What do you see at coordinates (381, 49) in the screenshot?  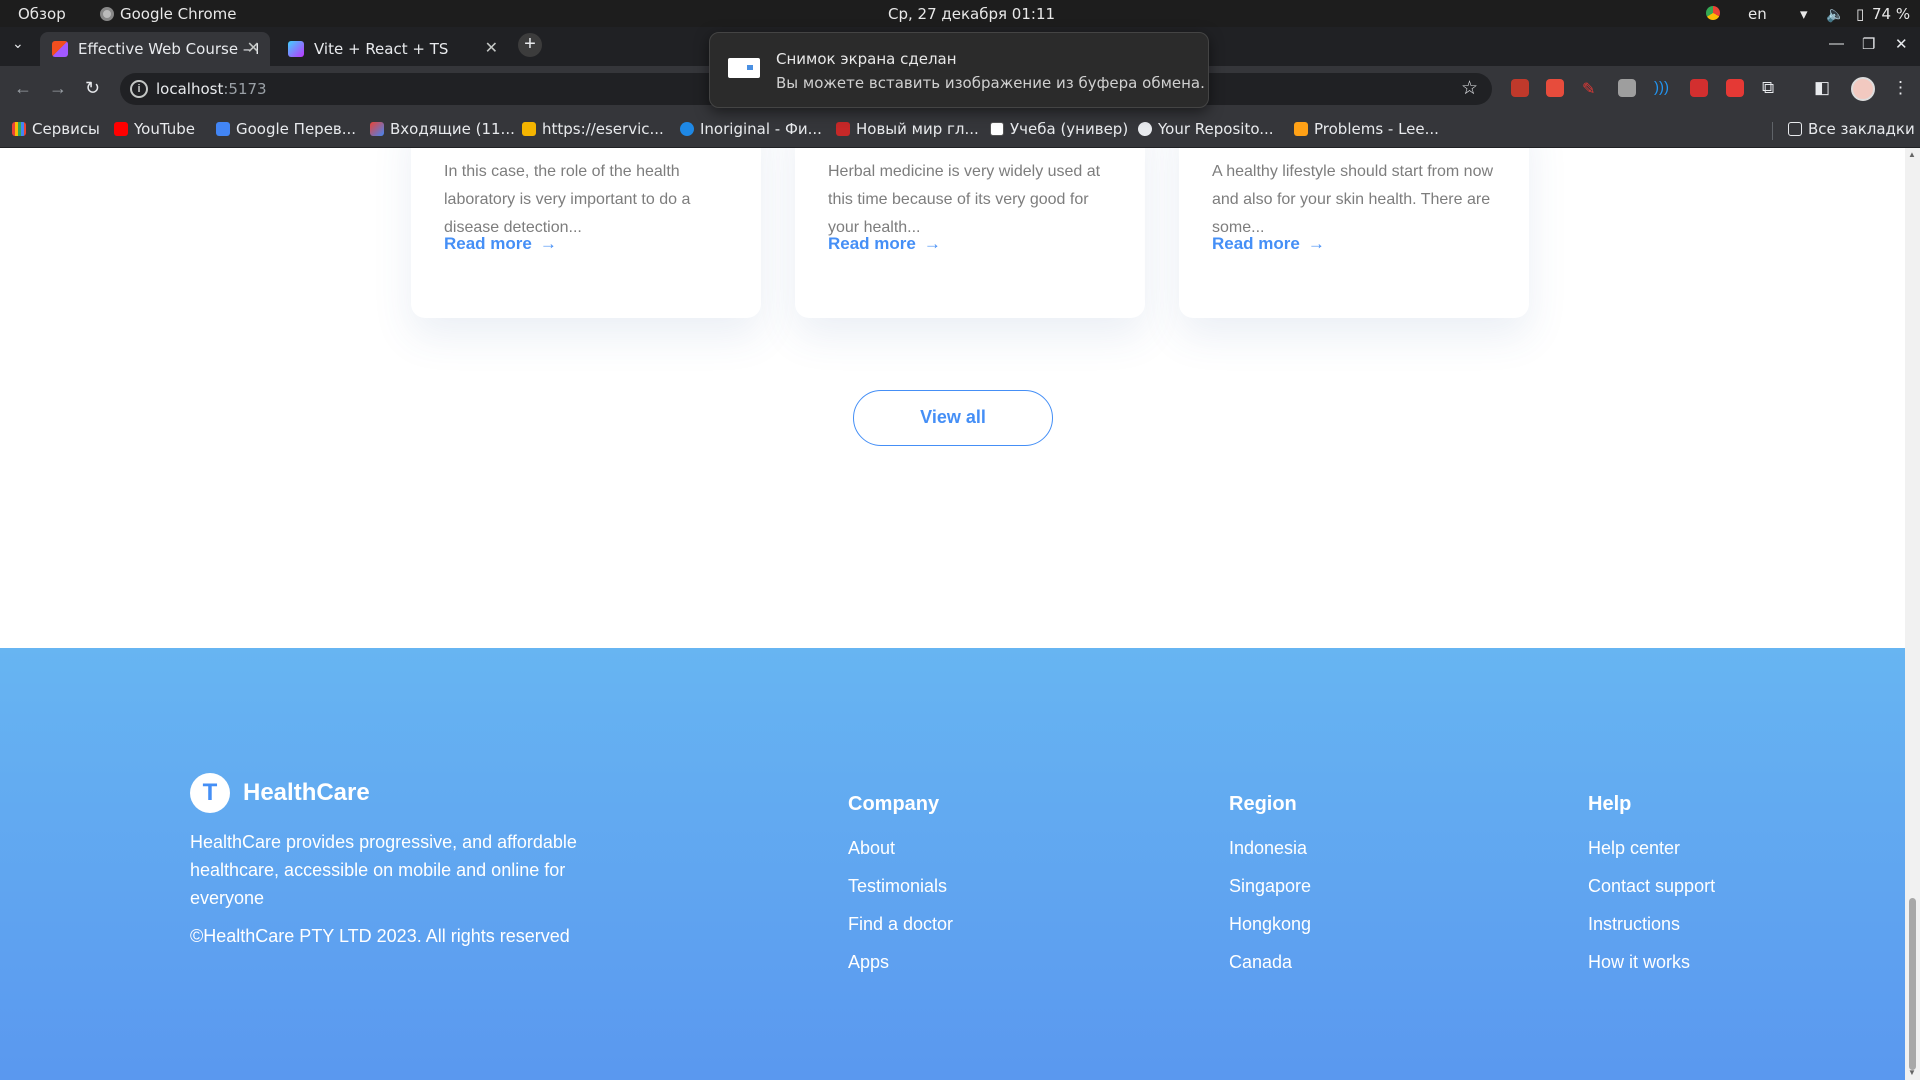 I see `tab-title: Vite + React + TS` at bounding box center [381, 49].